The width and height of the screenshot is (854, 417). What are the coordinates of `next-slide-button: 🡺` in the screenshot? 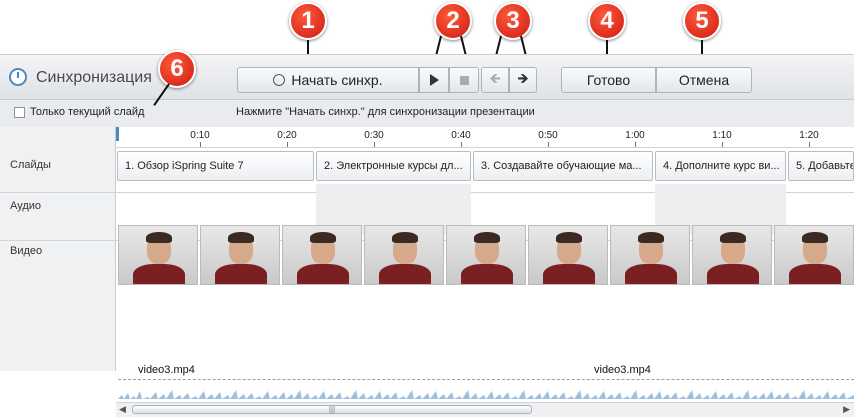 It's located at (523, 80).